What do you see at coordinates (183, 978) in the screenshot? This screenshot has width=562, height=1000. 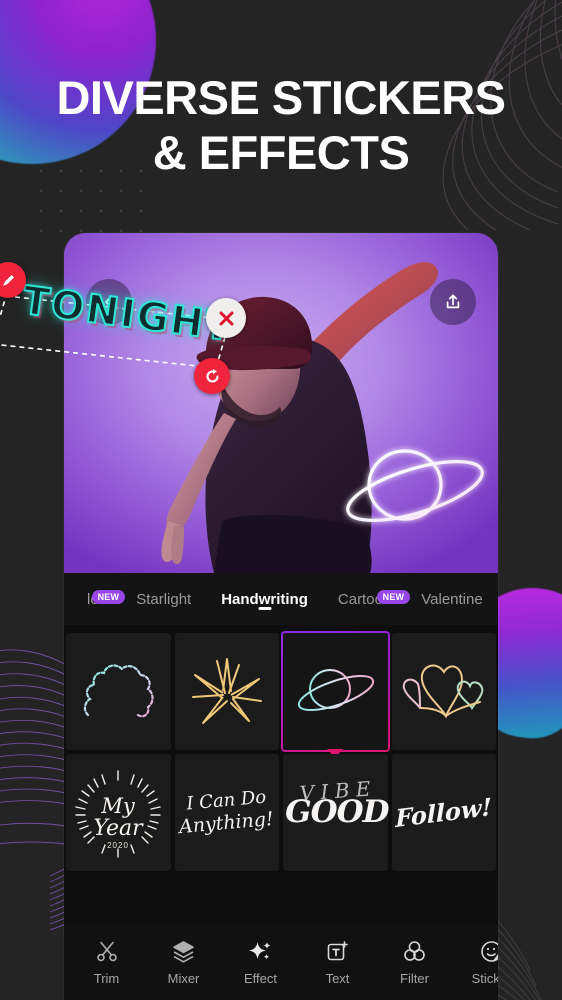 I see `tool-label: Mixer` at bounding box center [183, 978].